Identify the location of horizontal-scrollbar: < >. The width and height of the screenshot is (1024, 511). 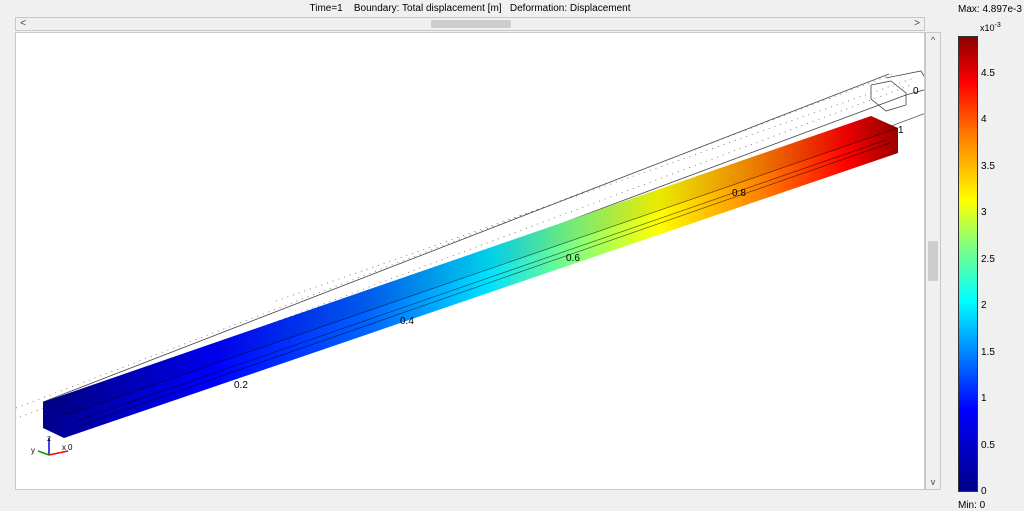
(470, 24).